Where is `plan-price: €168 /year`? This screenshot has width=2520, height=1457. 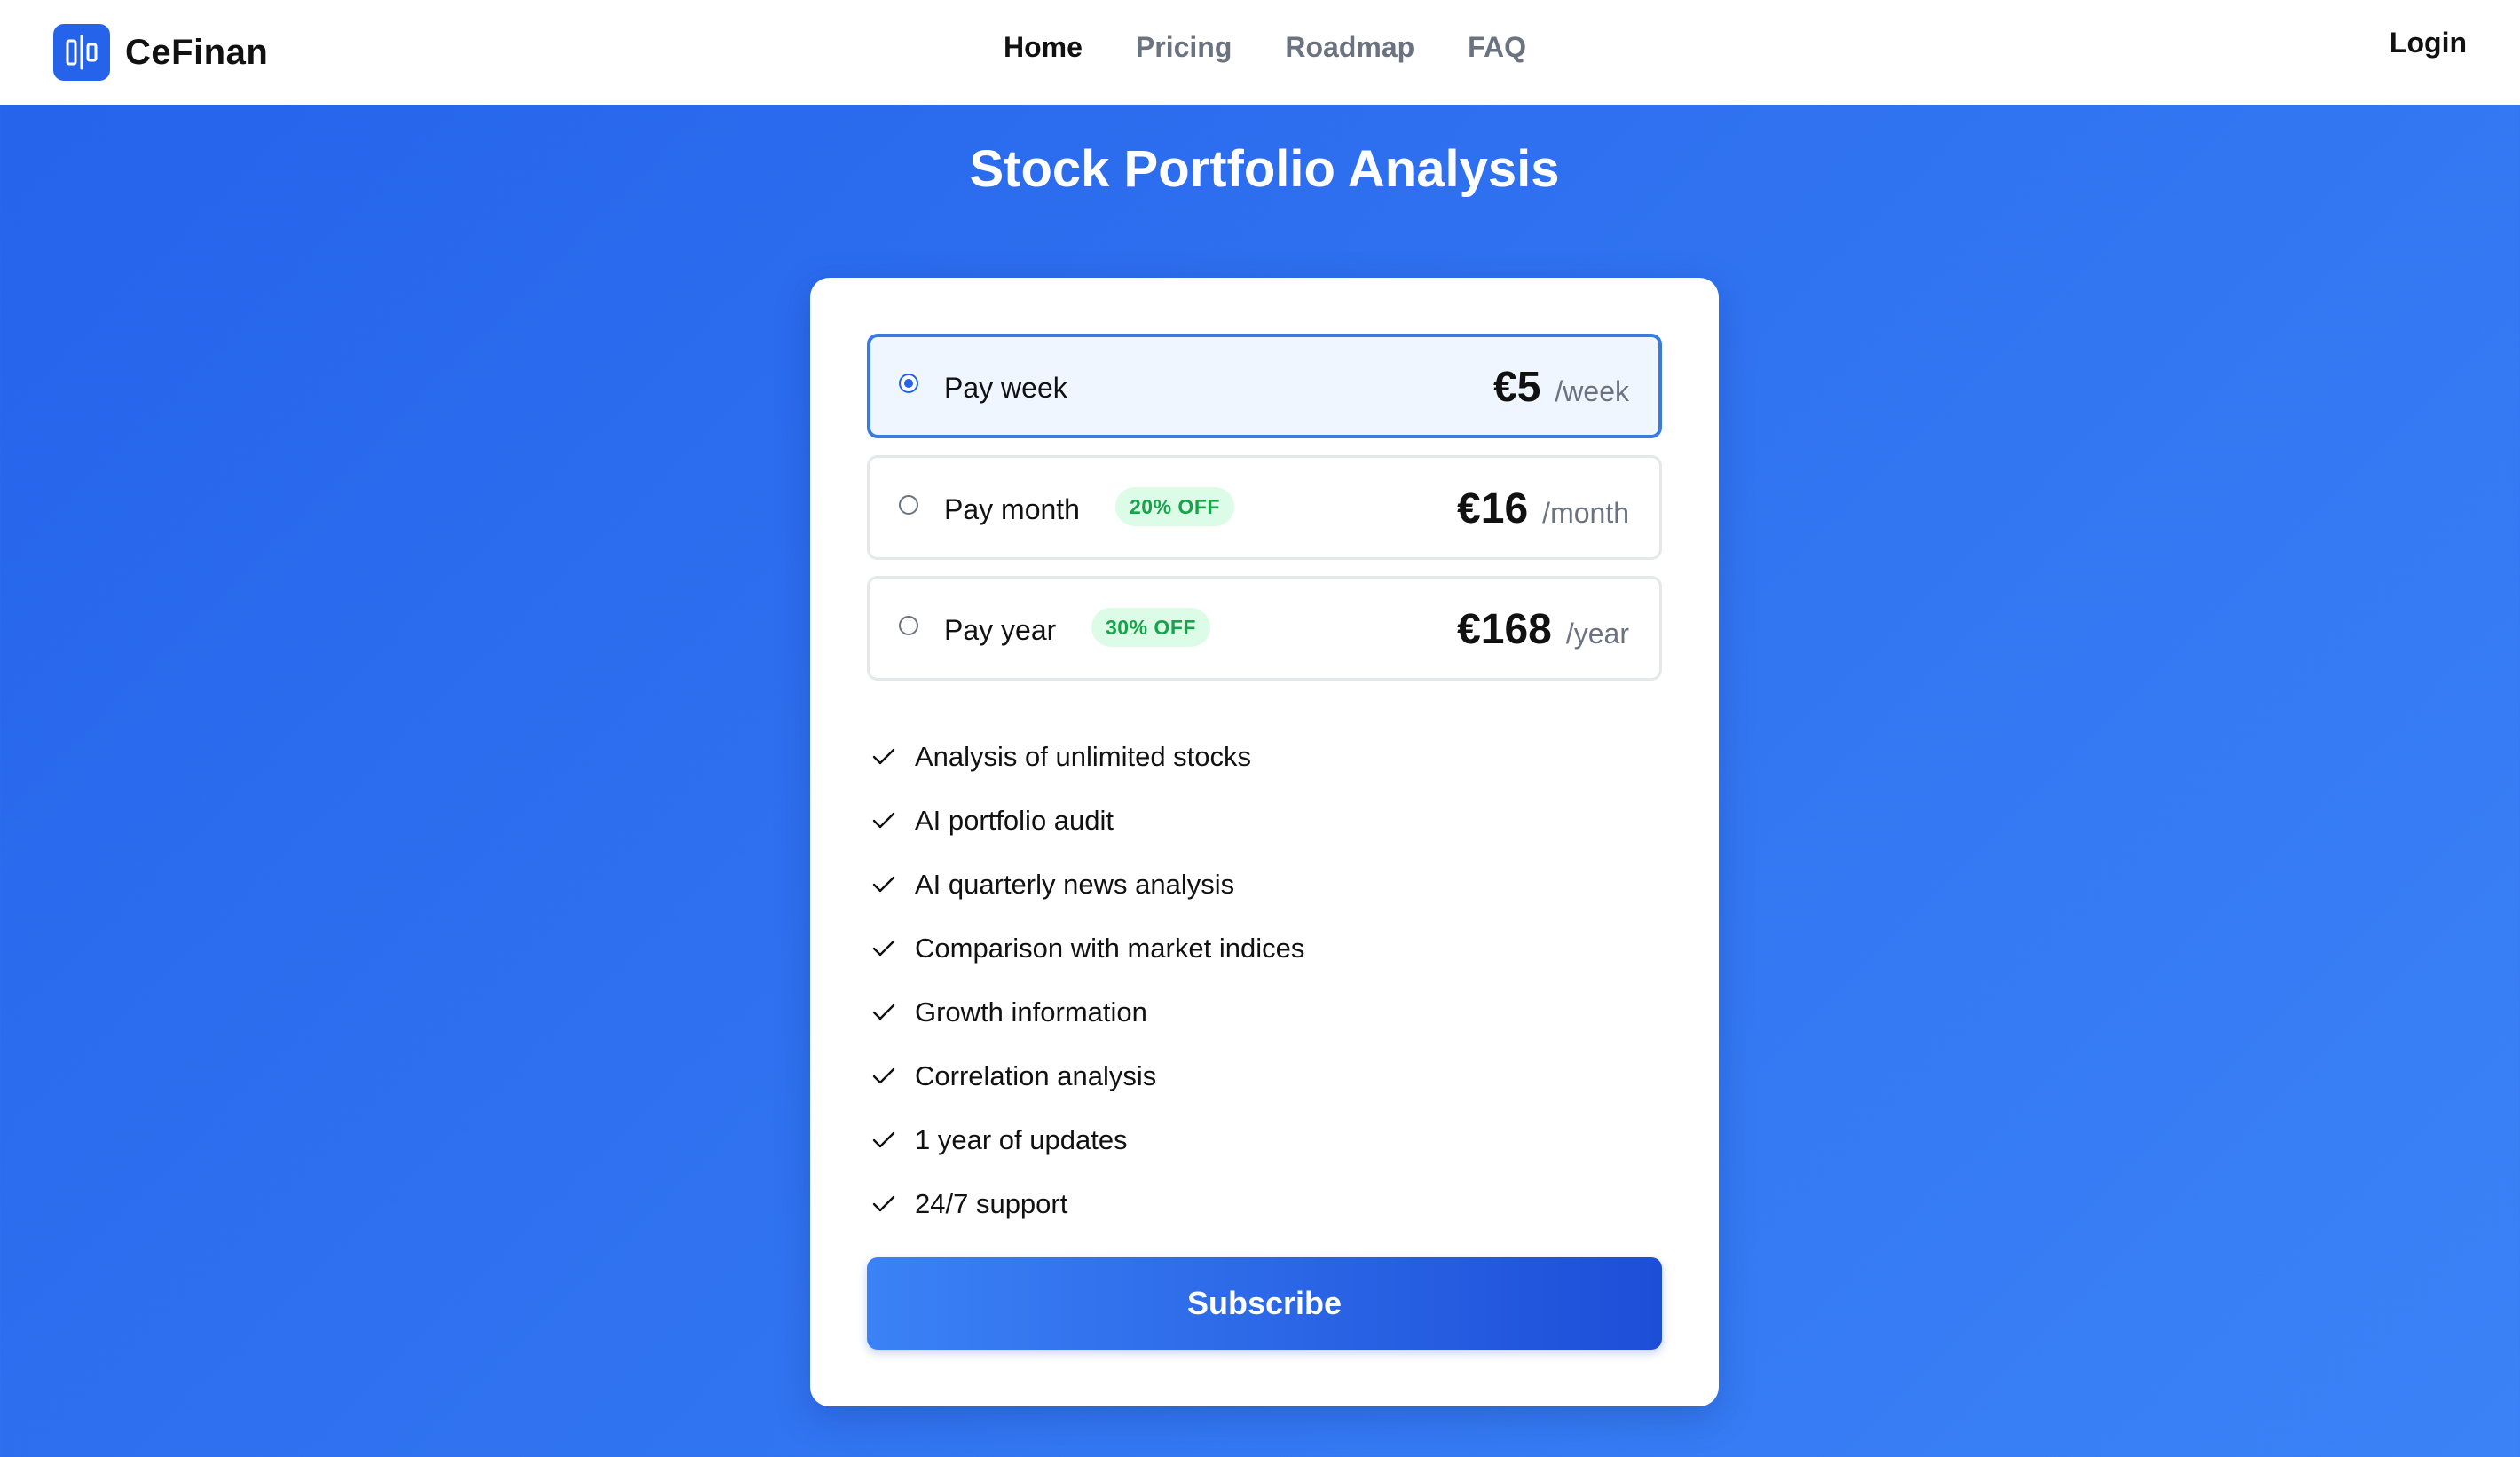
plan-price: €168 /year is located at coordinates (1543, 629).